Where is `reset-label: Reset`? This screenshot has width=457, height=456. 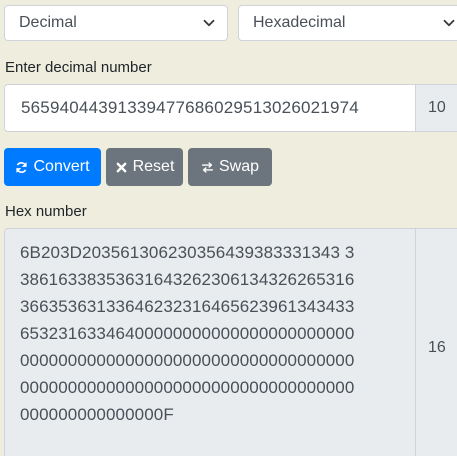
reset-label: Reset is located at coordinates (153, 166).